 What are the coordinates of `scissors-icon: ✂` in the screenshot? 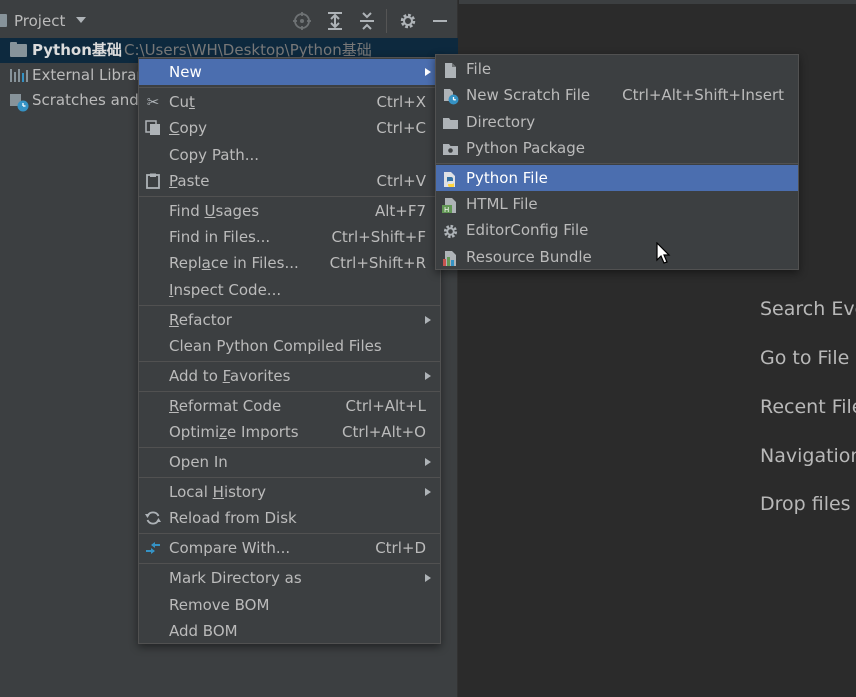 It's located at (153, 102).